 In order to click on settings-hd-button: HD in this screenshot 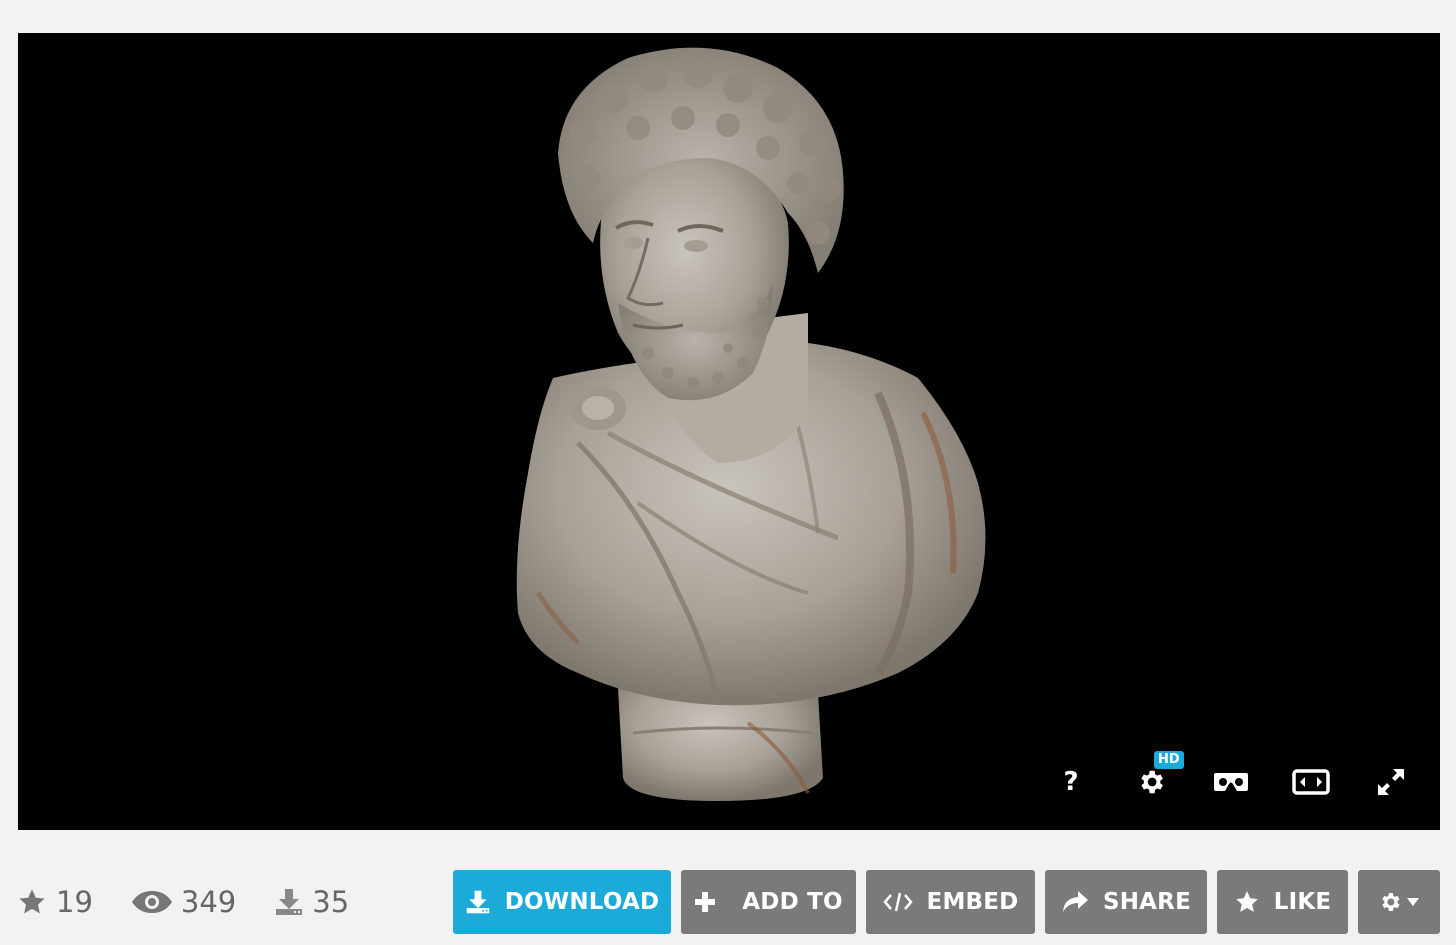, I will do `click(1156, 778)`.